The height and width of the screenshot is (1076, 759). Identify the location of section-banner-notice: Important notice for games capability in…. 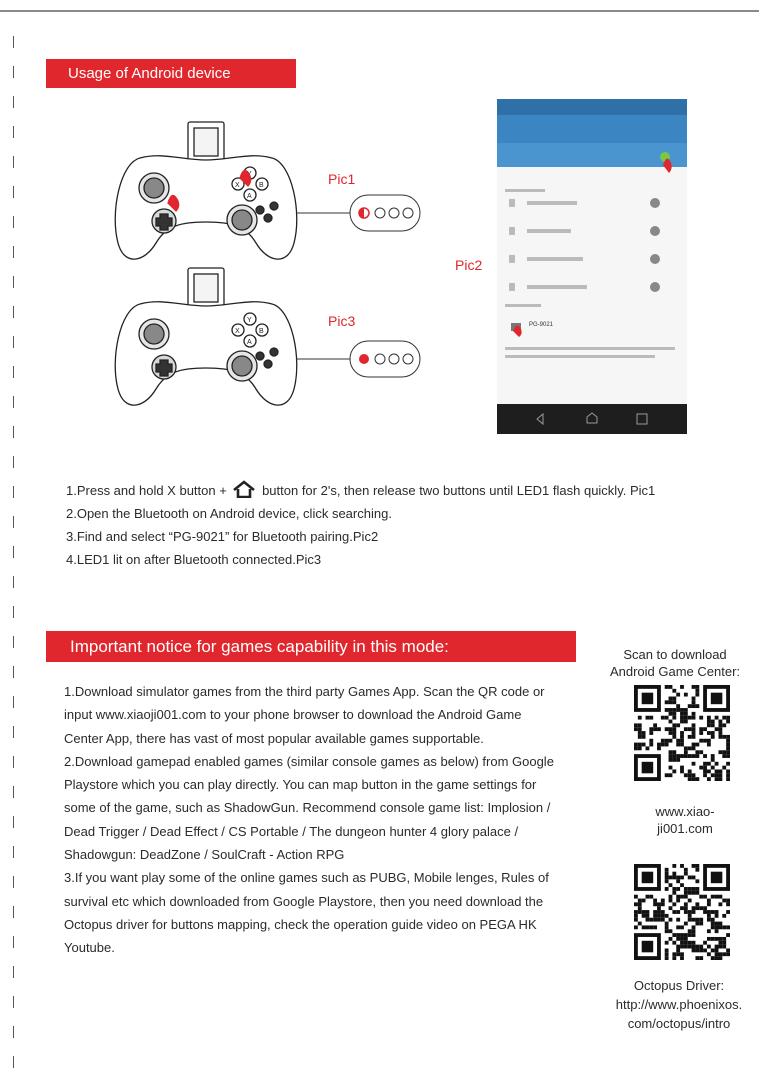
(311, 646).